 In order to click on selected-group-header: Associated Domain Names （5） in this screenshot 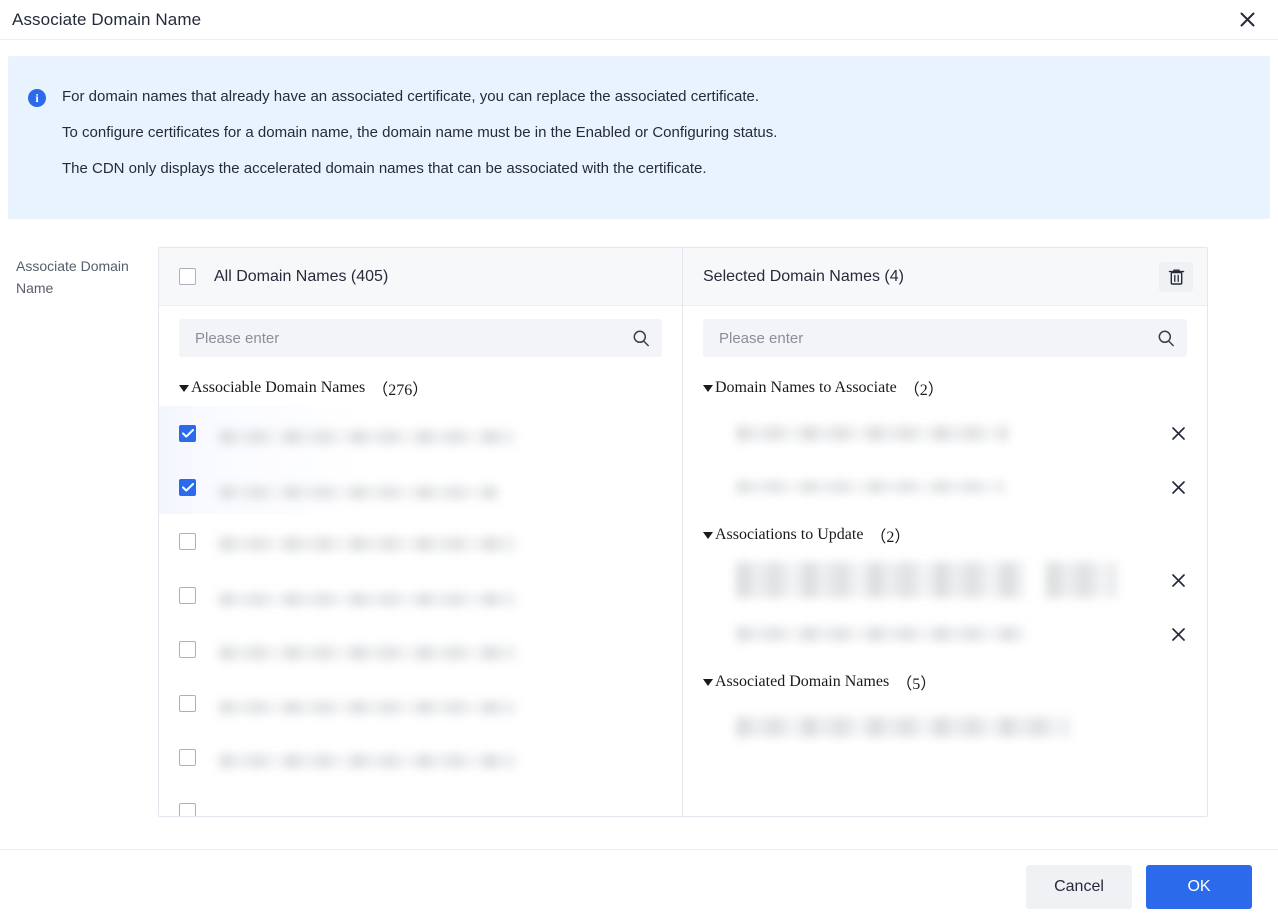, I will do `click(945, 680)`.